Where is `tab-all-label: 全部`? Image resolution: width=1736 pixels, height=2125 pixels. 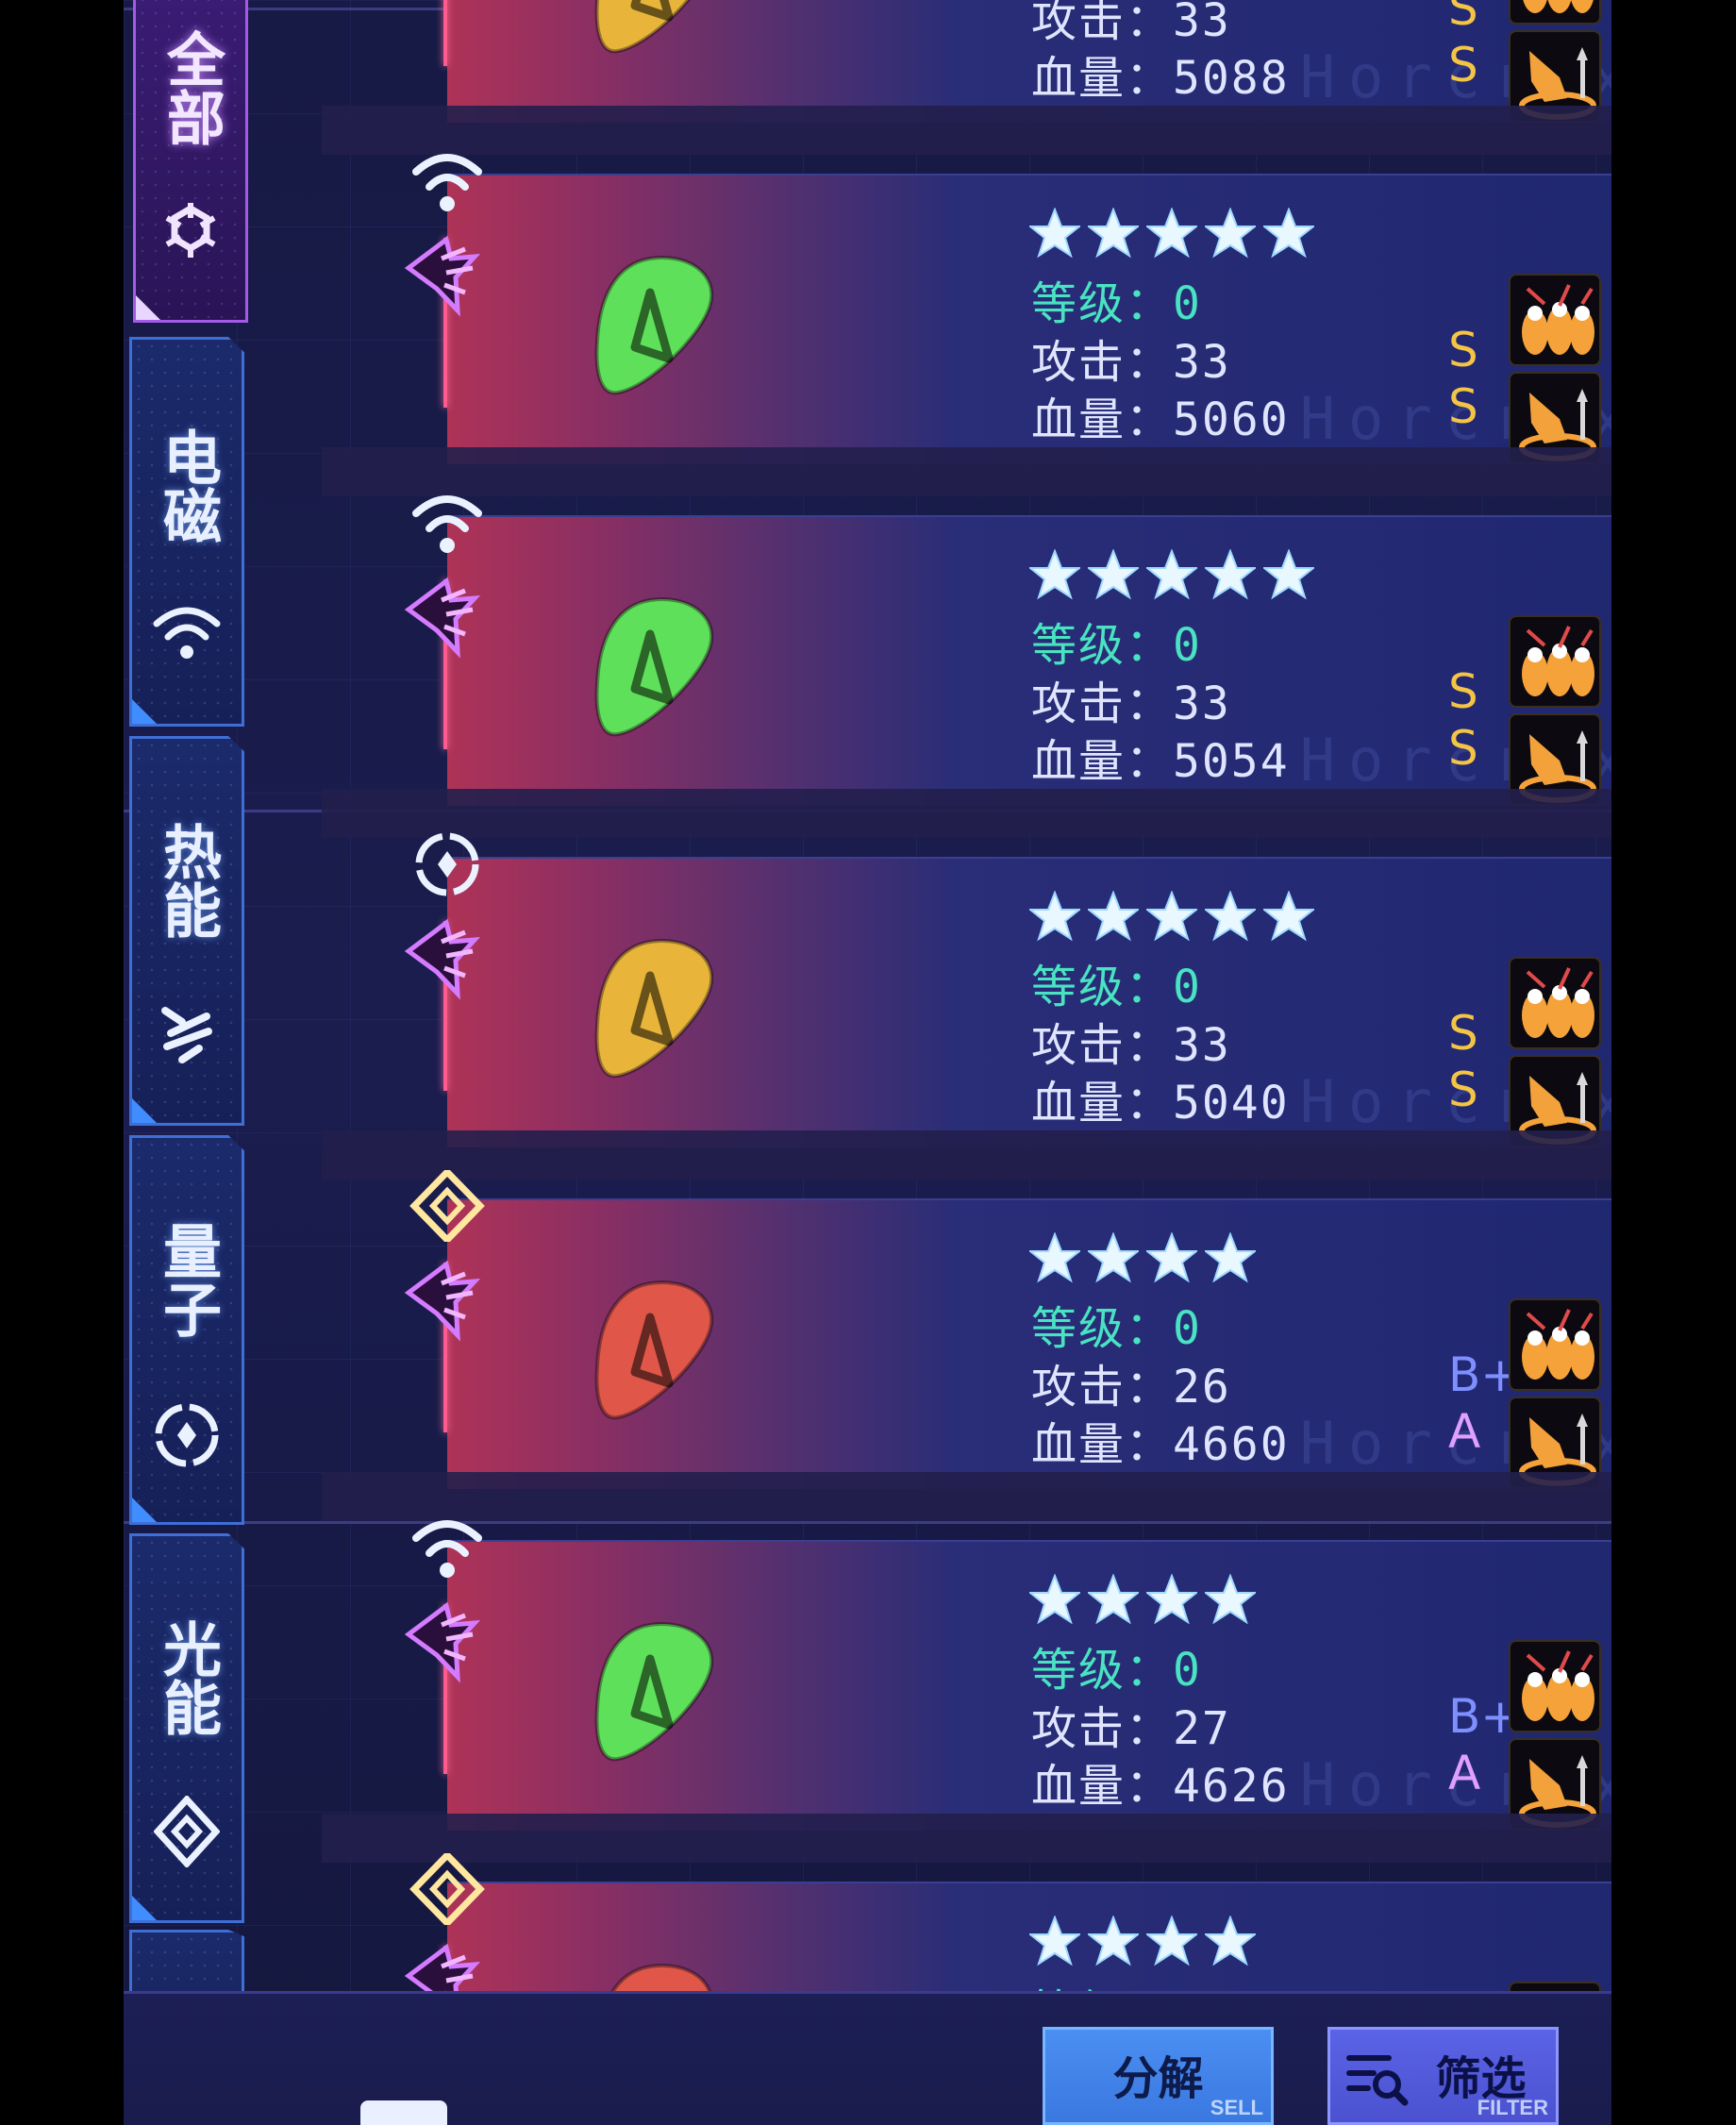 tab-all-label: 全部 is located at coordinates (191, 87).